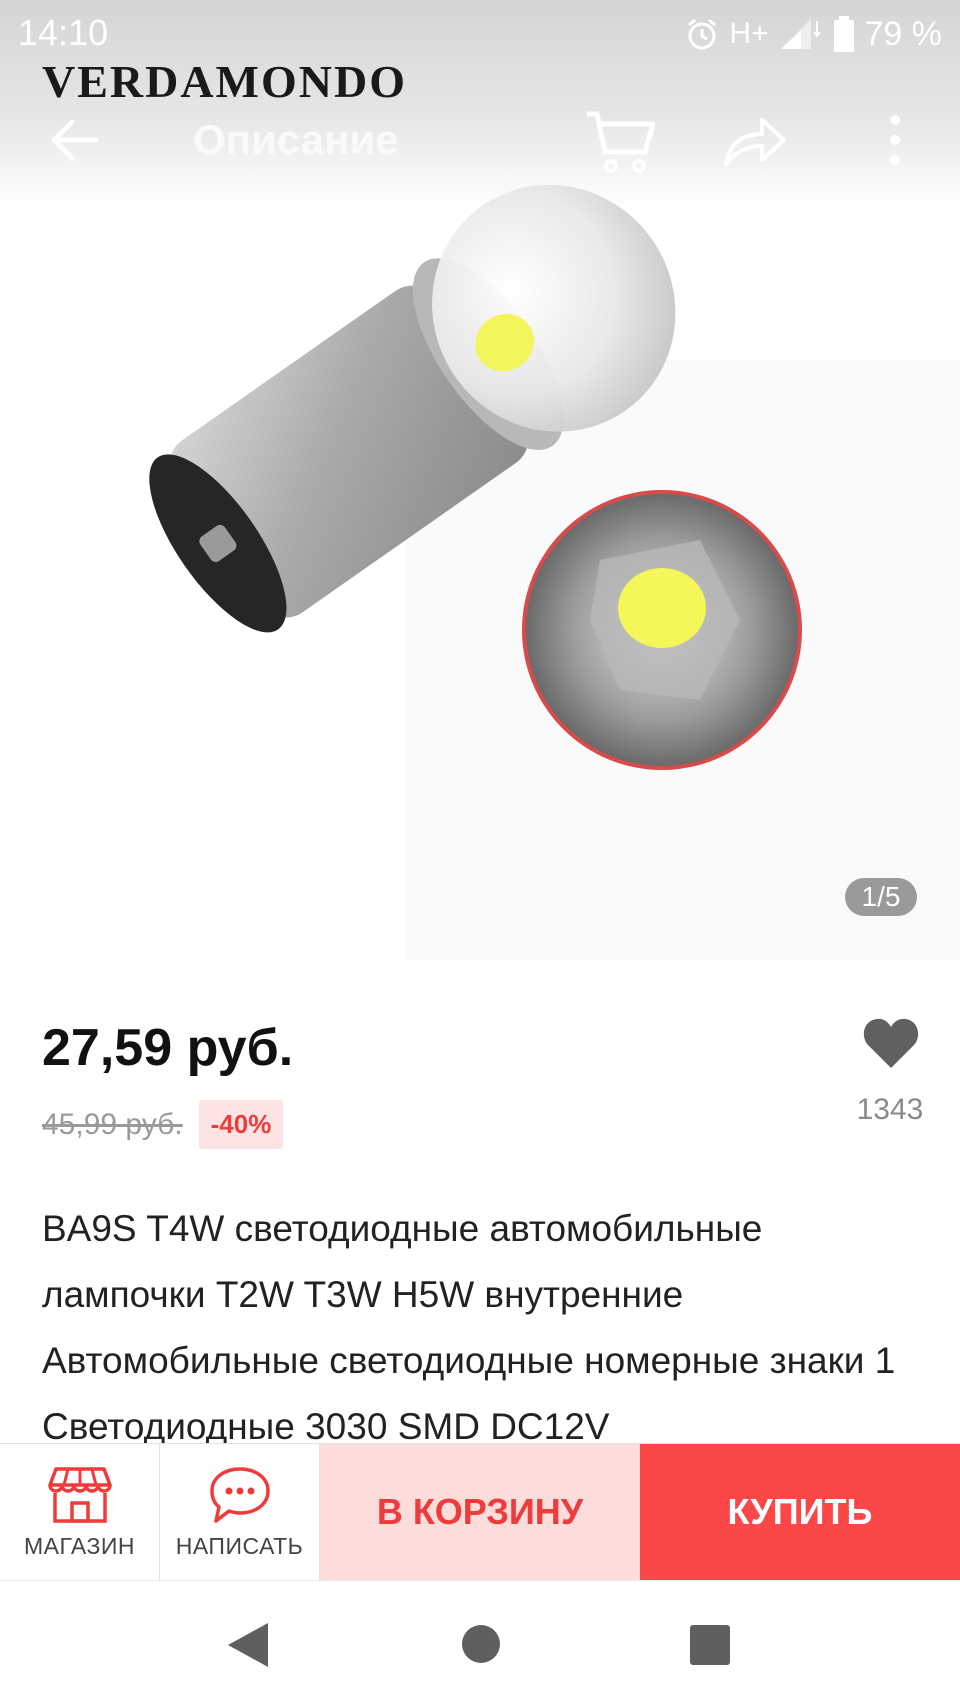 This screenshot has width=960, height=1707. Describe the element at coordinates (296, 139) in the screenshot. I see `page-title: Описание` at that location.